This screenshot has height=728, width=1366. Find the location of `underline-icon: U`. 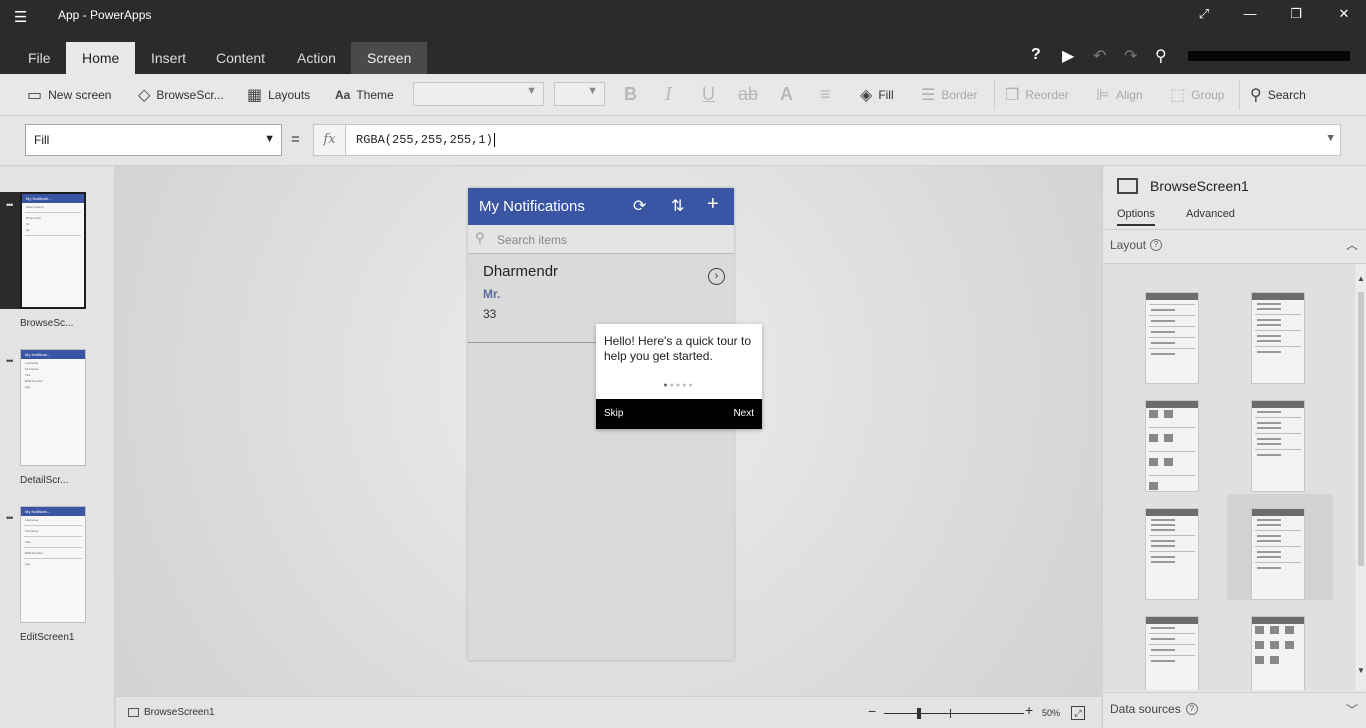

underline-icon: U is located at coordinates (708, 94).